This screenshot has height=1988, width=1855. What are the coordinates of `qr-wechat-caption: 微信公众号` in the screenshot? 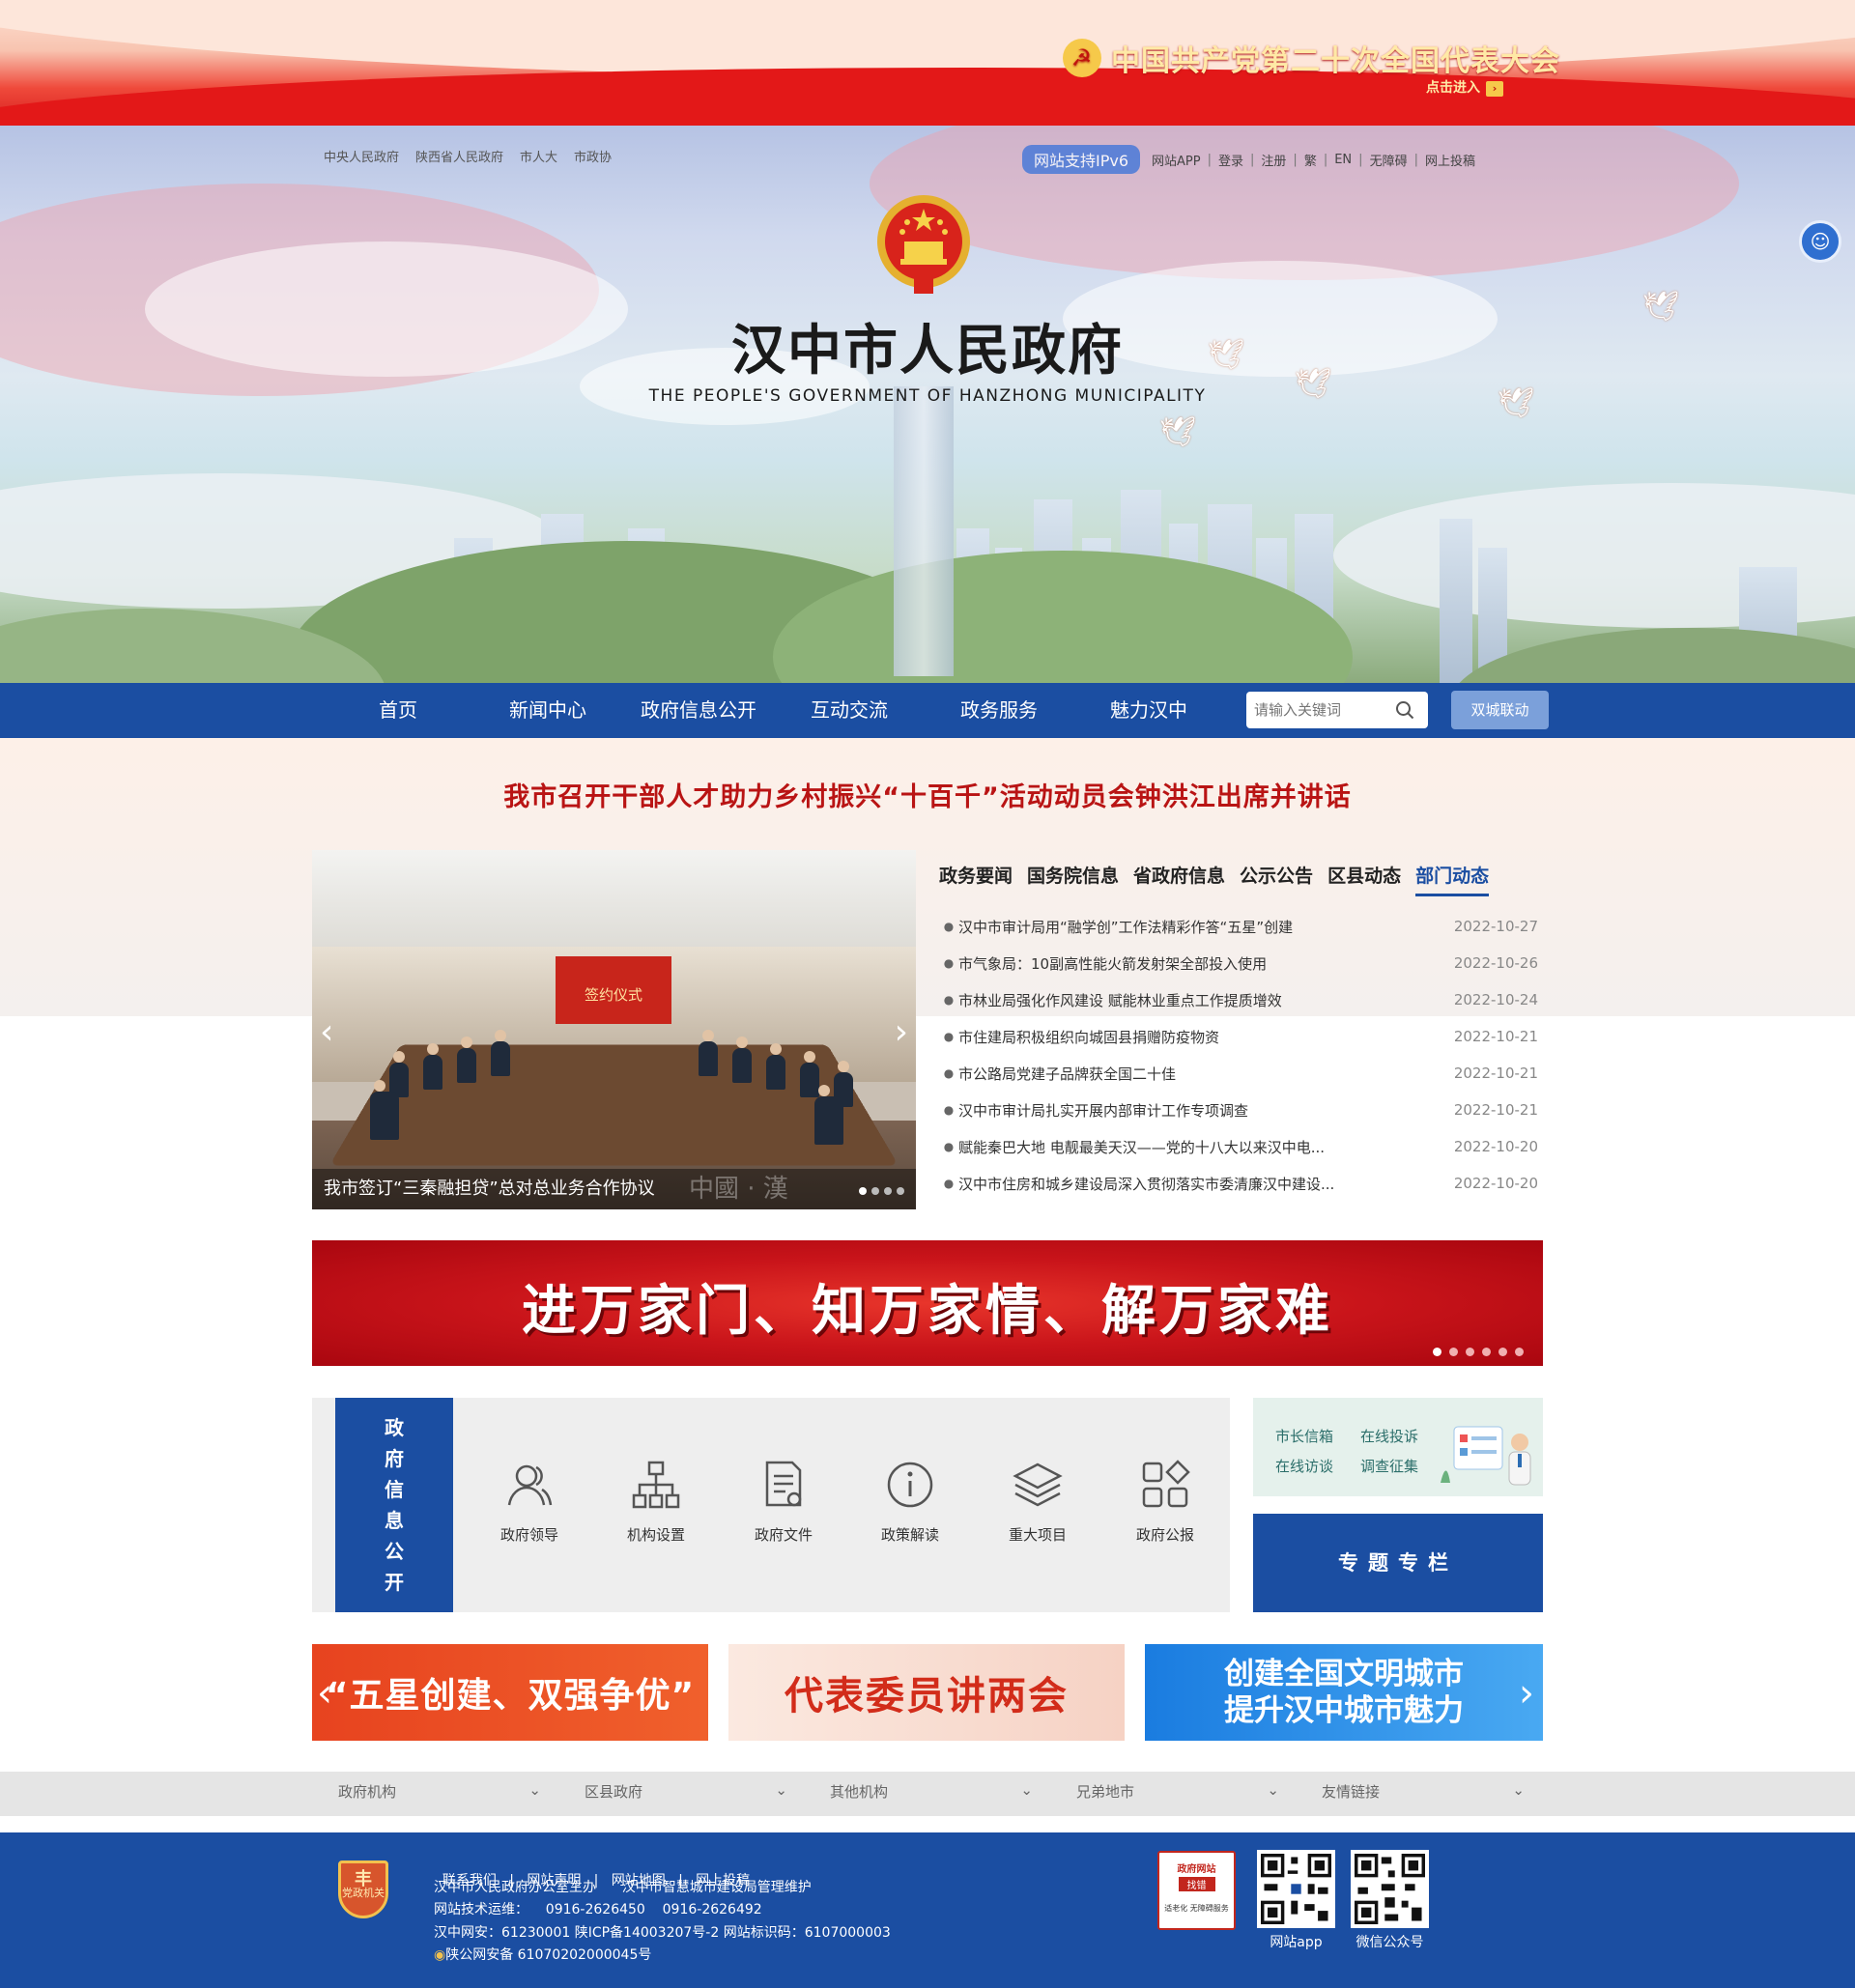 It's located at (1390, 1942).